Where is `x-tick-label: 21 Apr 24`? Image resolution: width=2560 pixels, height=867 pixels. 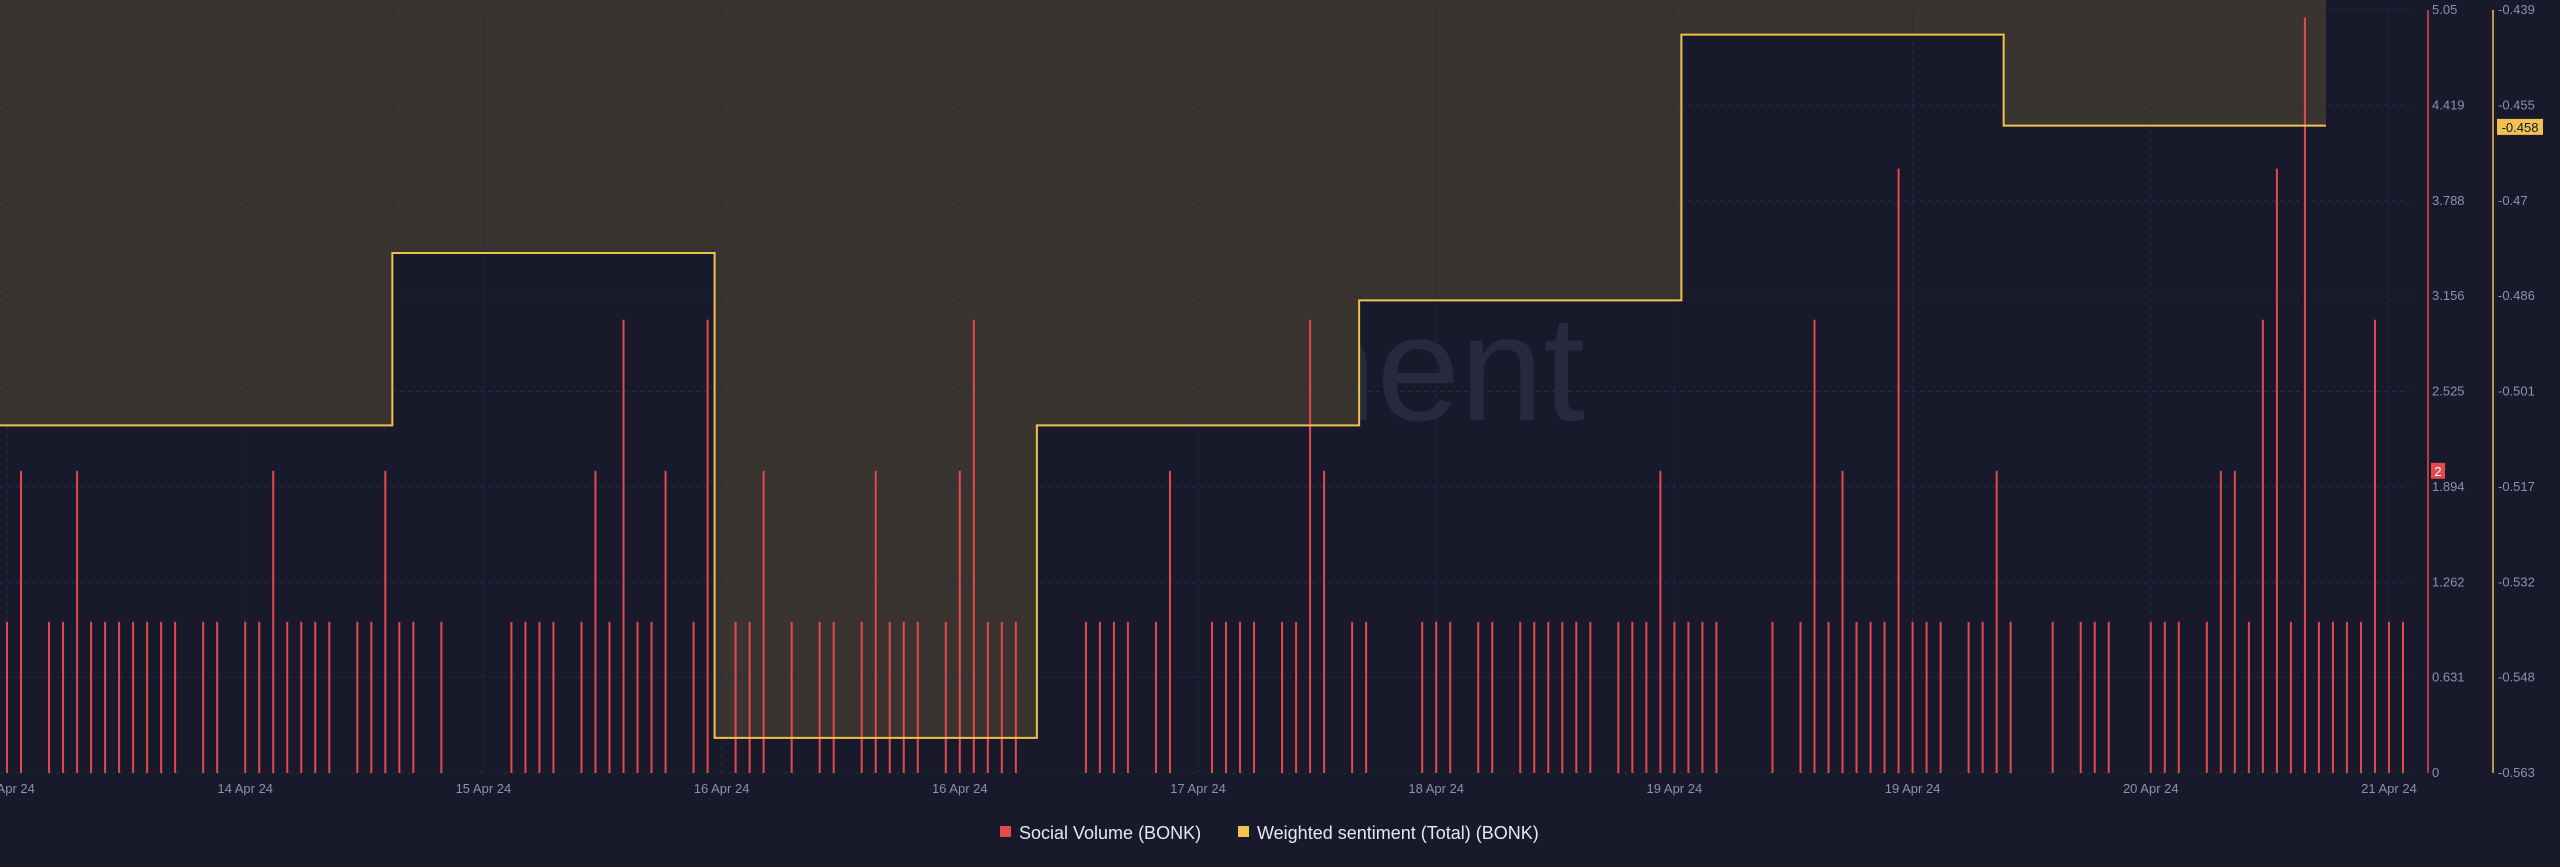
x-tick-label: 21 Apr 24 is located at coordinates (2389, 788).